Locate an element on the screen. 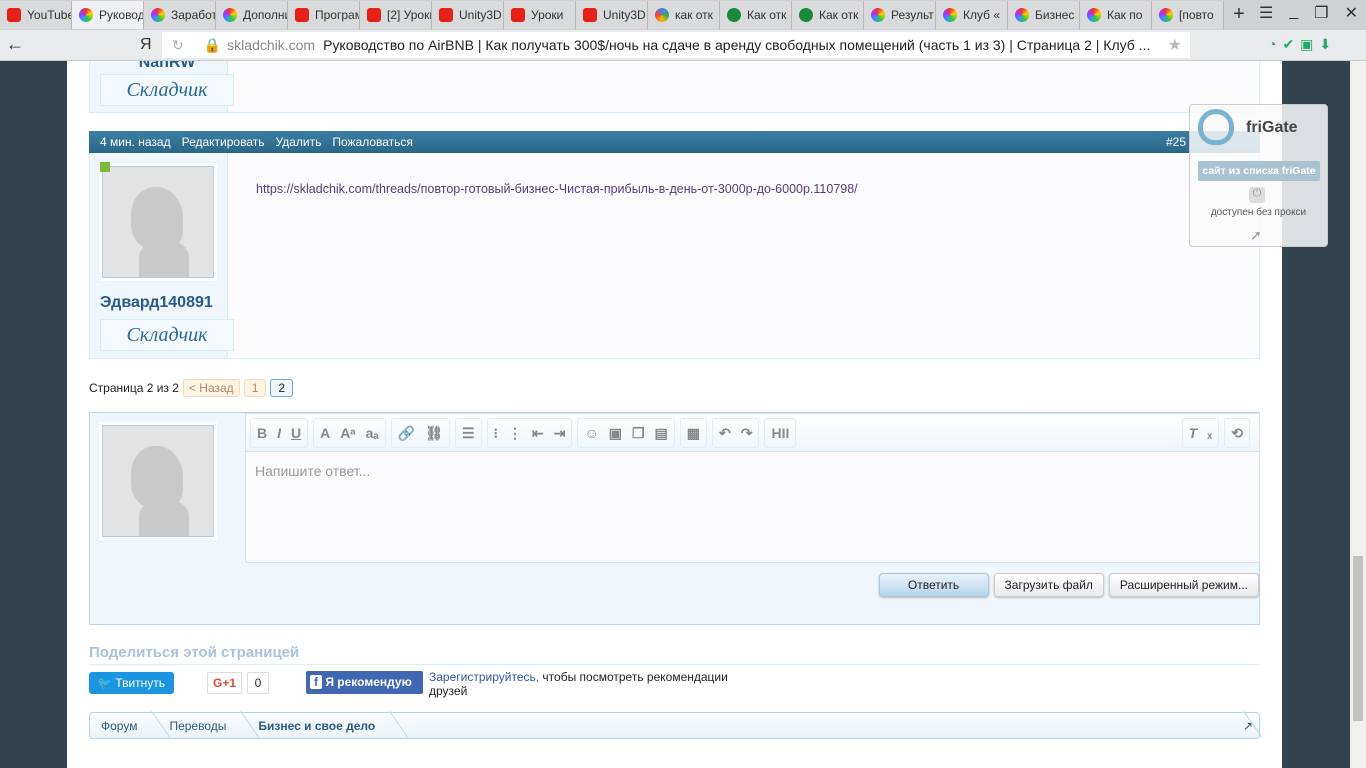 The image size is (1366, 768). align-icon: ☰ is located at coordinates (468, 433).